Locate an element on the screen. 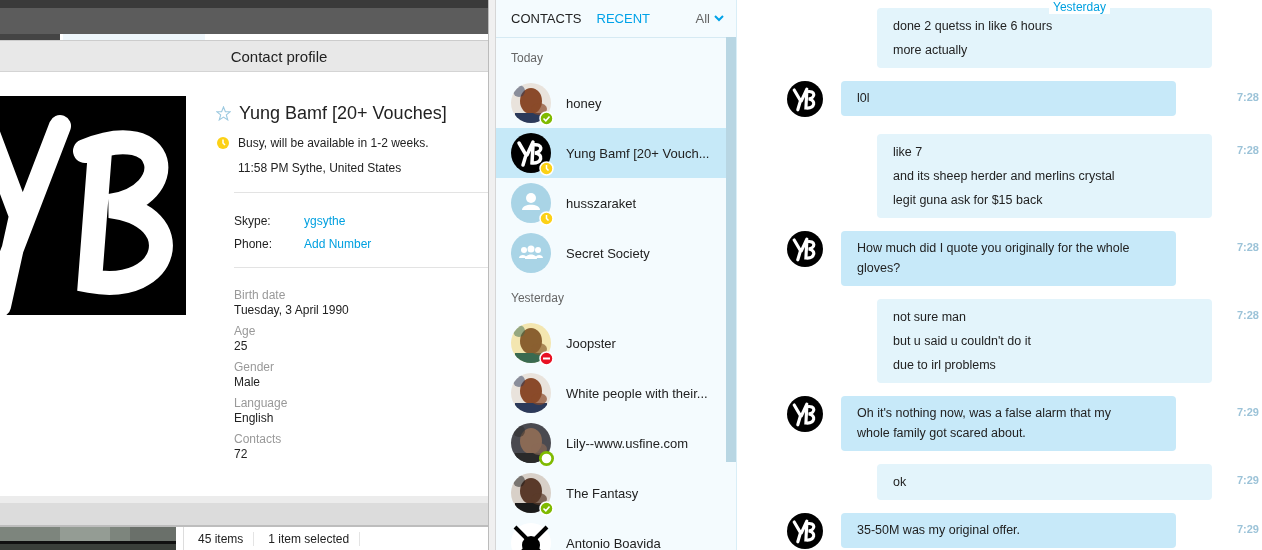 The height and width of the screenshot is (550, 1262). window-title: Contact profile is located at coordinates (244, 56).